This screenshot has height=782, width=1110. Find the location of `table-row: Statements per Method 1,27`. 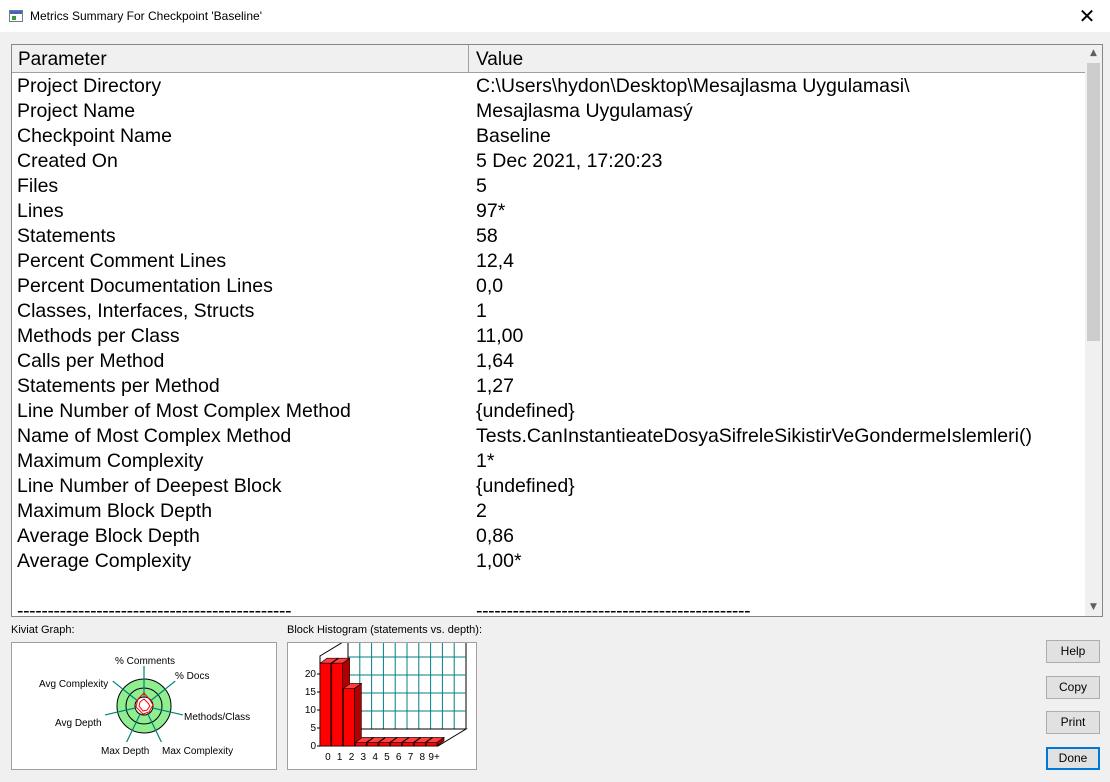

table-row: Statements per Method 1,27 is located at coordinates (549, 386).